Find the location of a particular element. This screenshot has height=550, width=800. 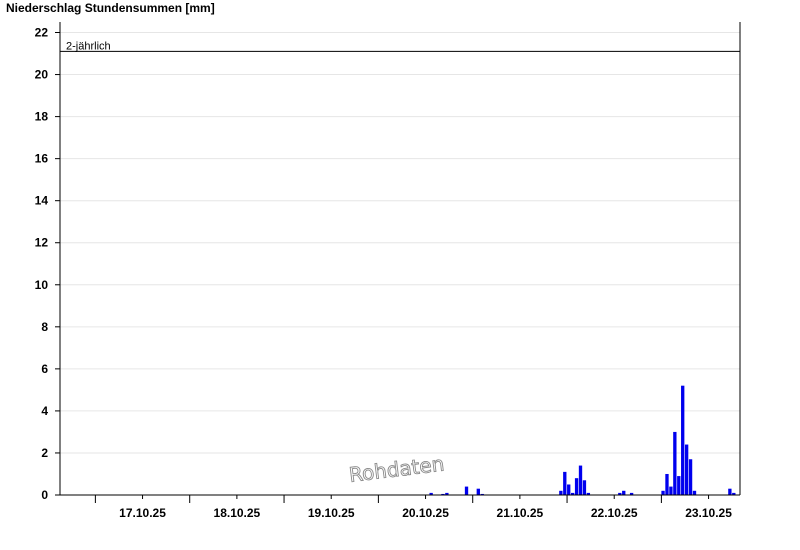

x-tick-label: 18.10.25 is located at coordinates (237, 513).